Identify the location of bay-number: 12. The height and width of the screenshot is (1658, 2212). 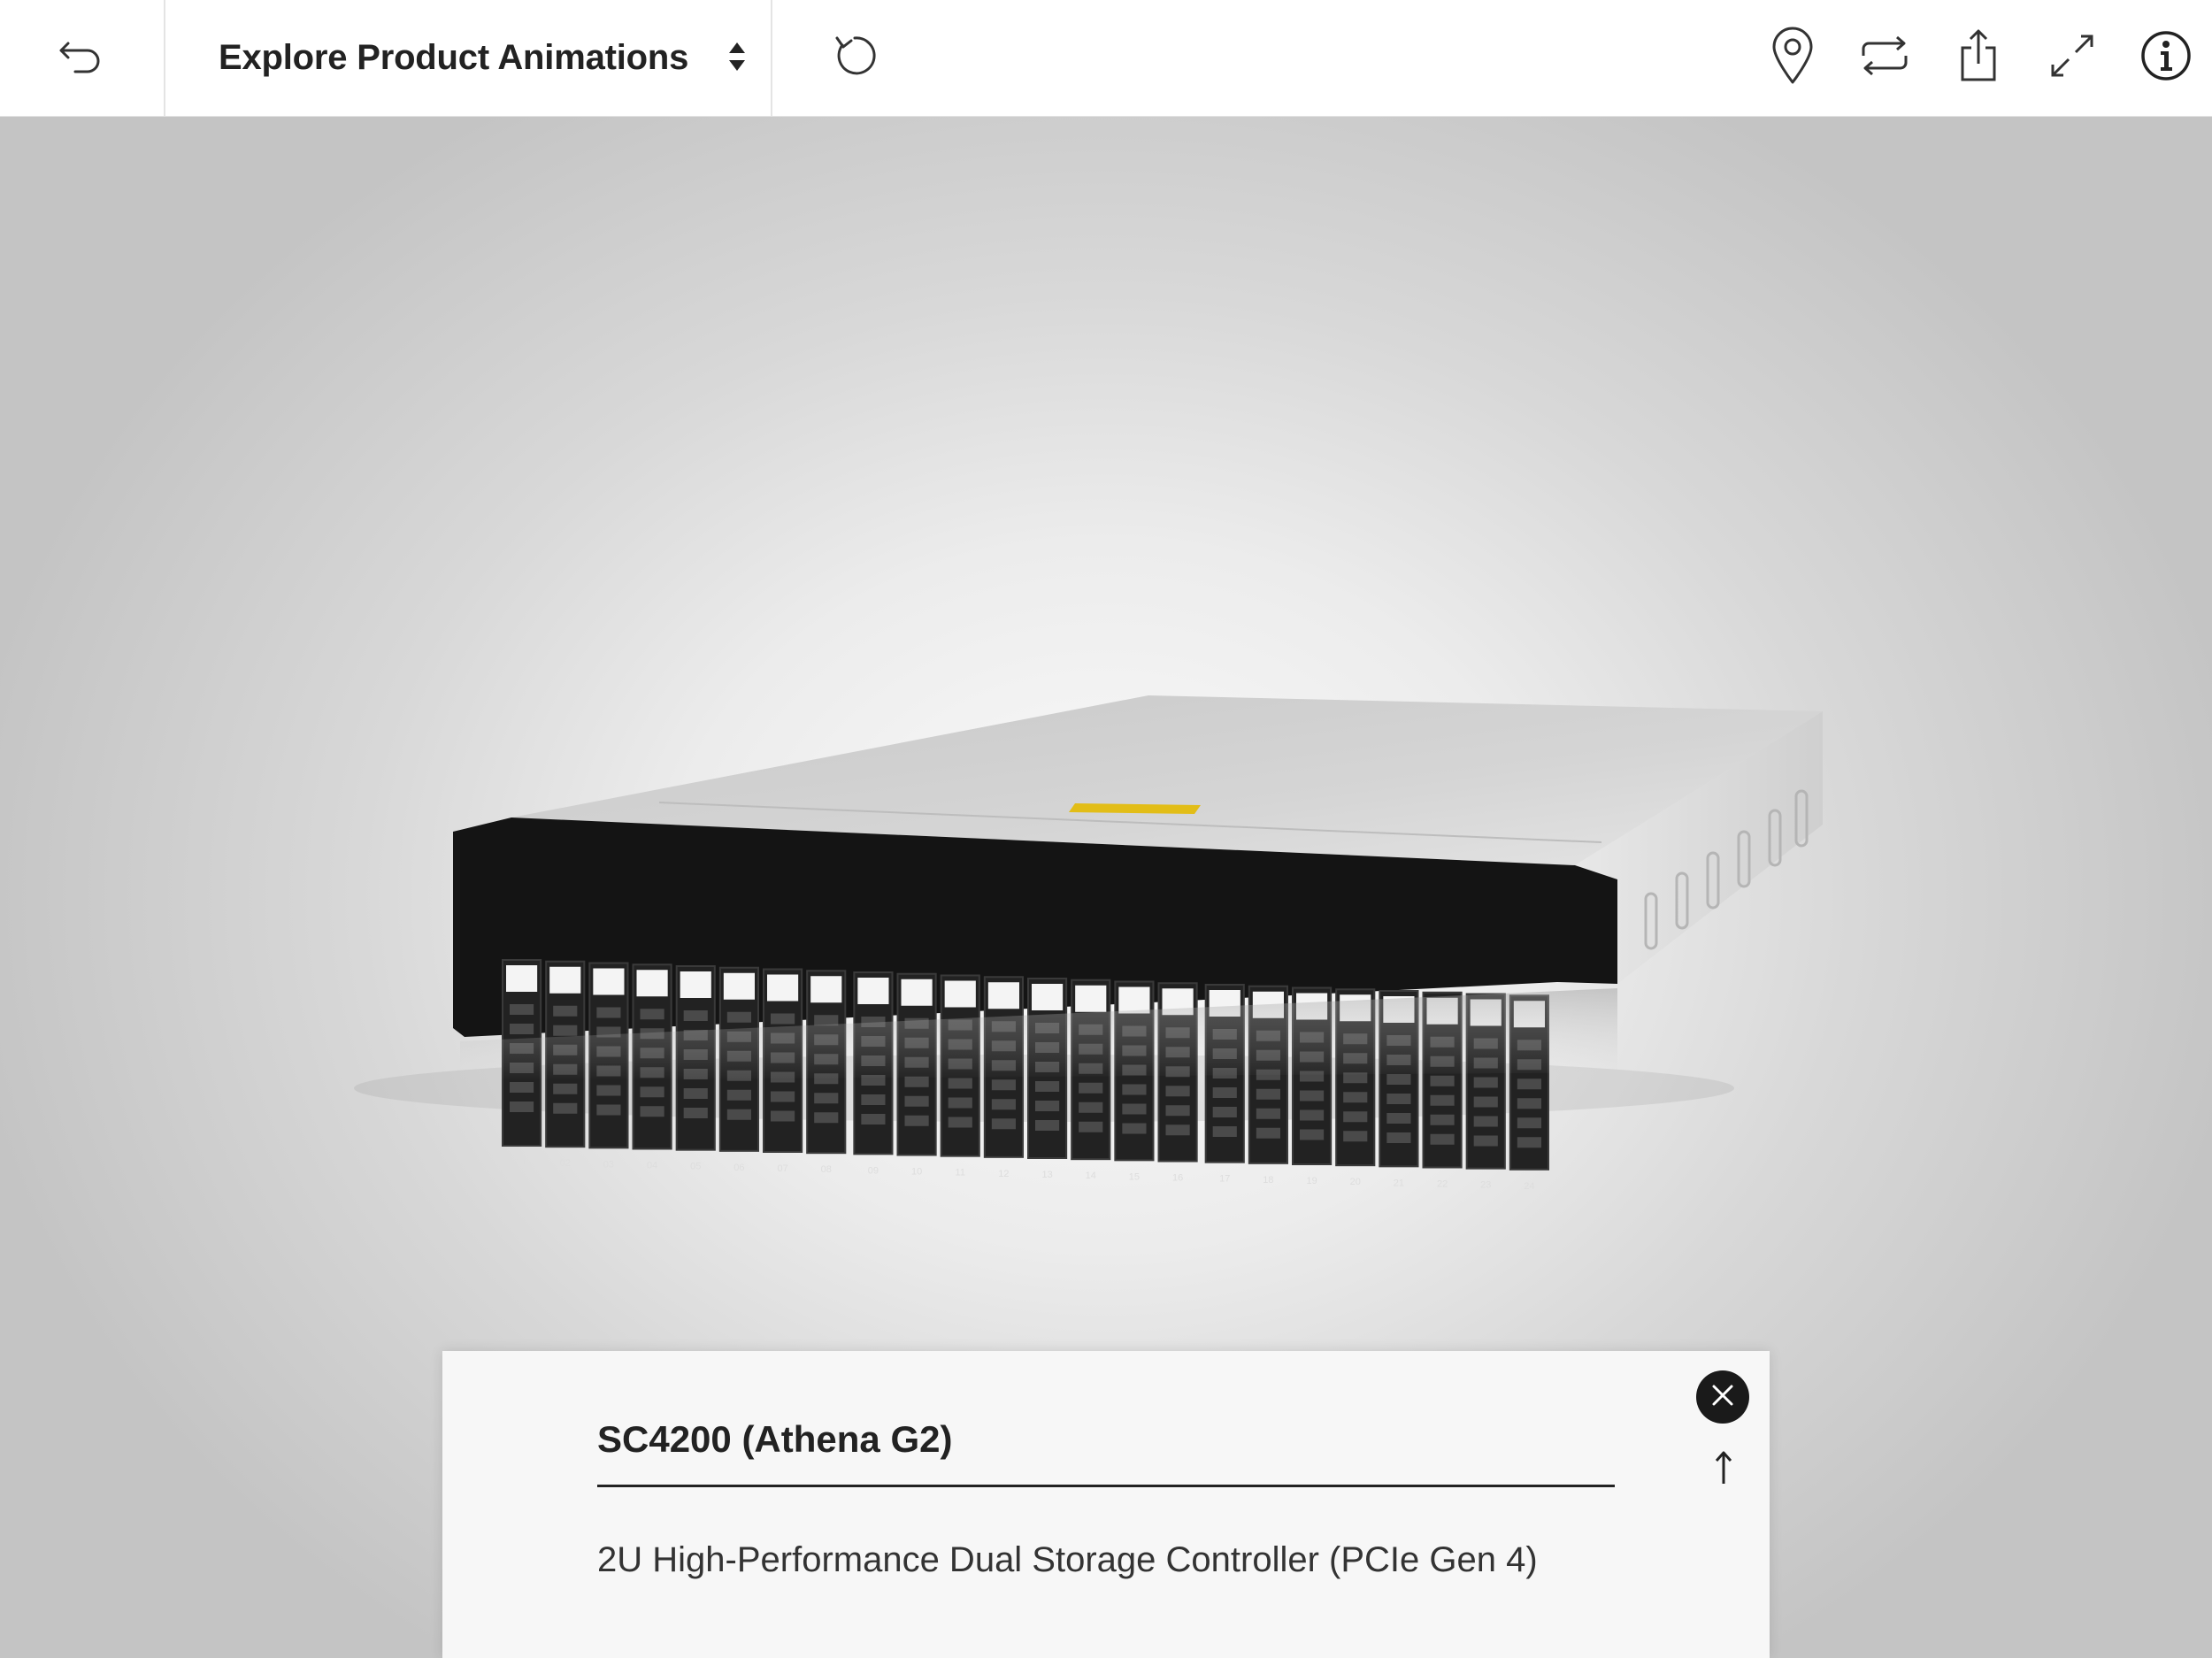
(1004, 1174).